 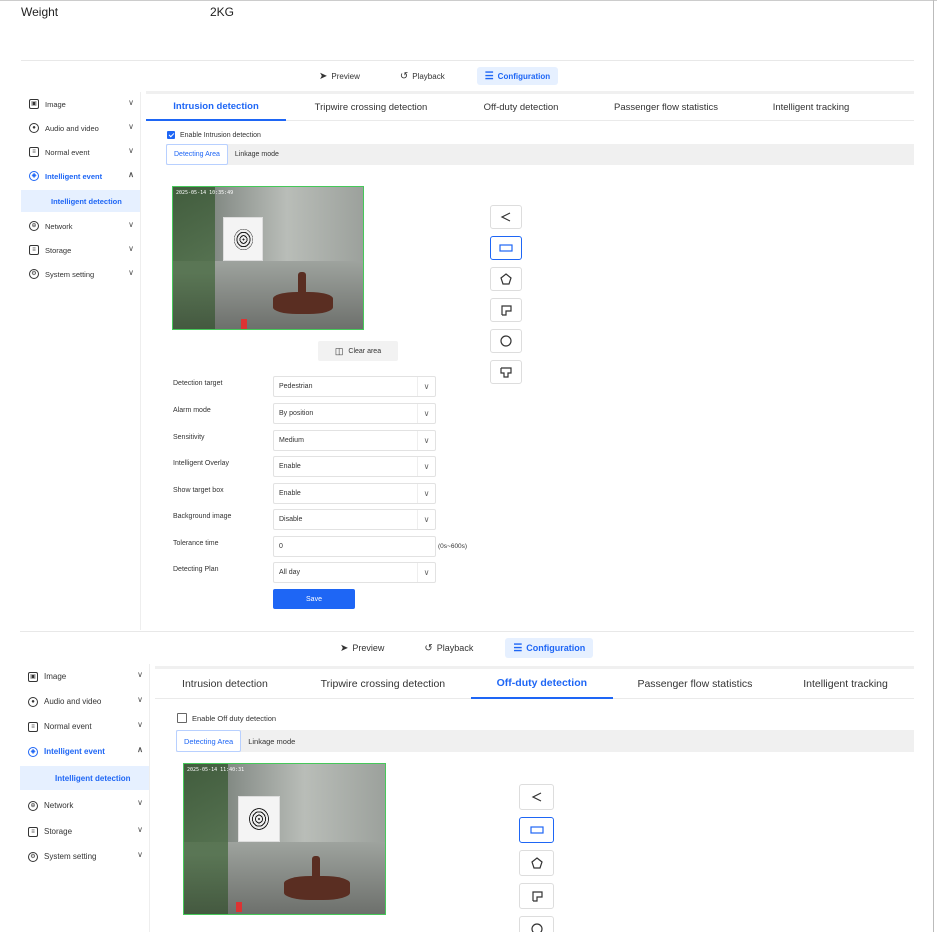 I want to click on alarm-mode-select: By position ∨, so click(x=354, y=413).